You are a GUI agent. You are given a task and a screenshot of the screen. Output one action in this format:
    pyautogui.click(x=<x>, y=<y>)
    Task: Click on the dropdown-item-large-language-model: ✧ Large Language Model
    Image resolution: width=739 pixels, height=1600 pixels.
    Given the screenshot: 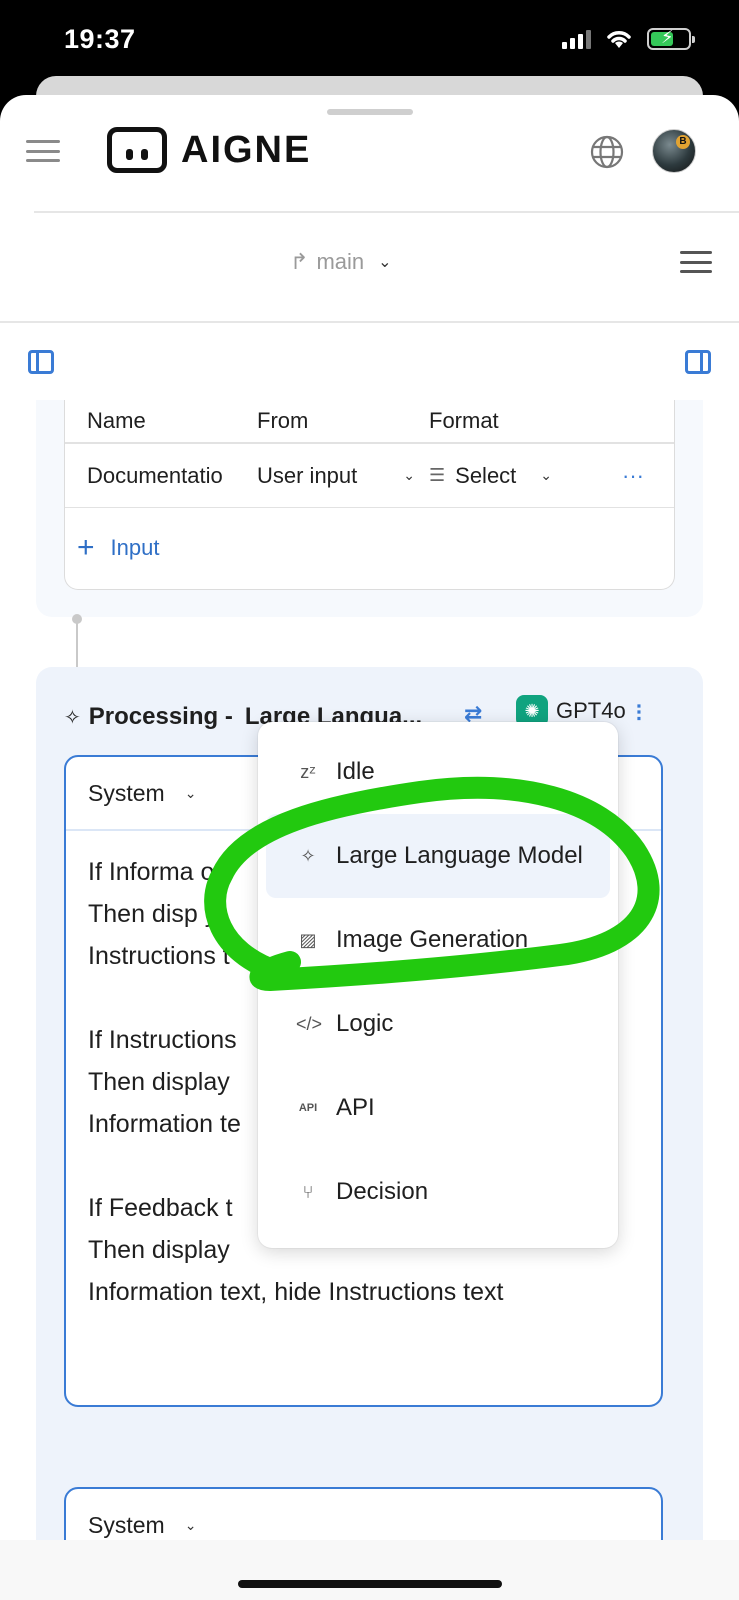 What is the action you would take?
    pyautogui.click(x=438, y=856)
    